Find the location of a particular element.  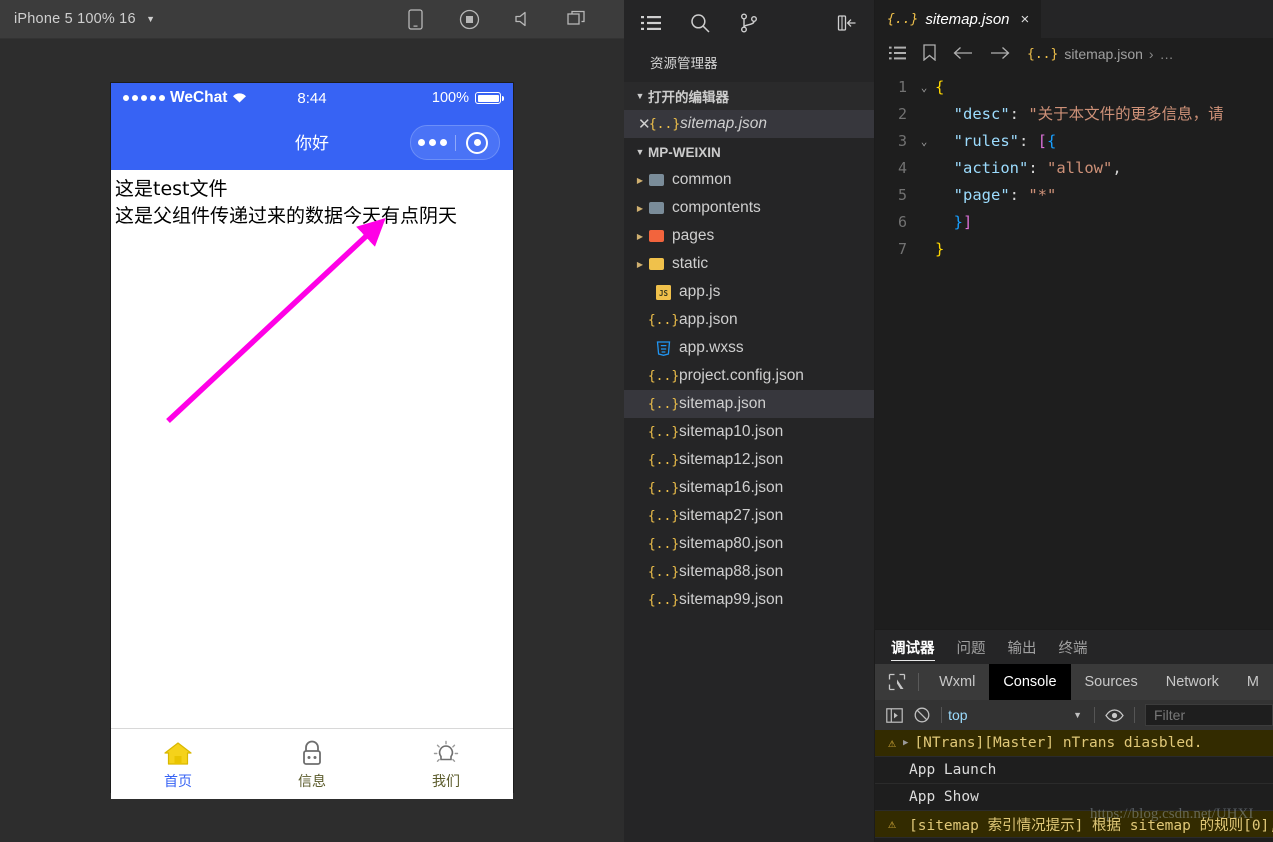

expand-chevron-icon: ▶ is located at coordinates (907, 743).